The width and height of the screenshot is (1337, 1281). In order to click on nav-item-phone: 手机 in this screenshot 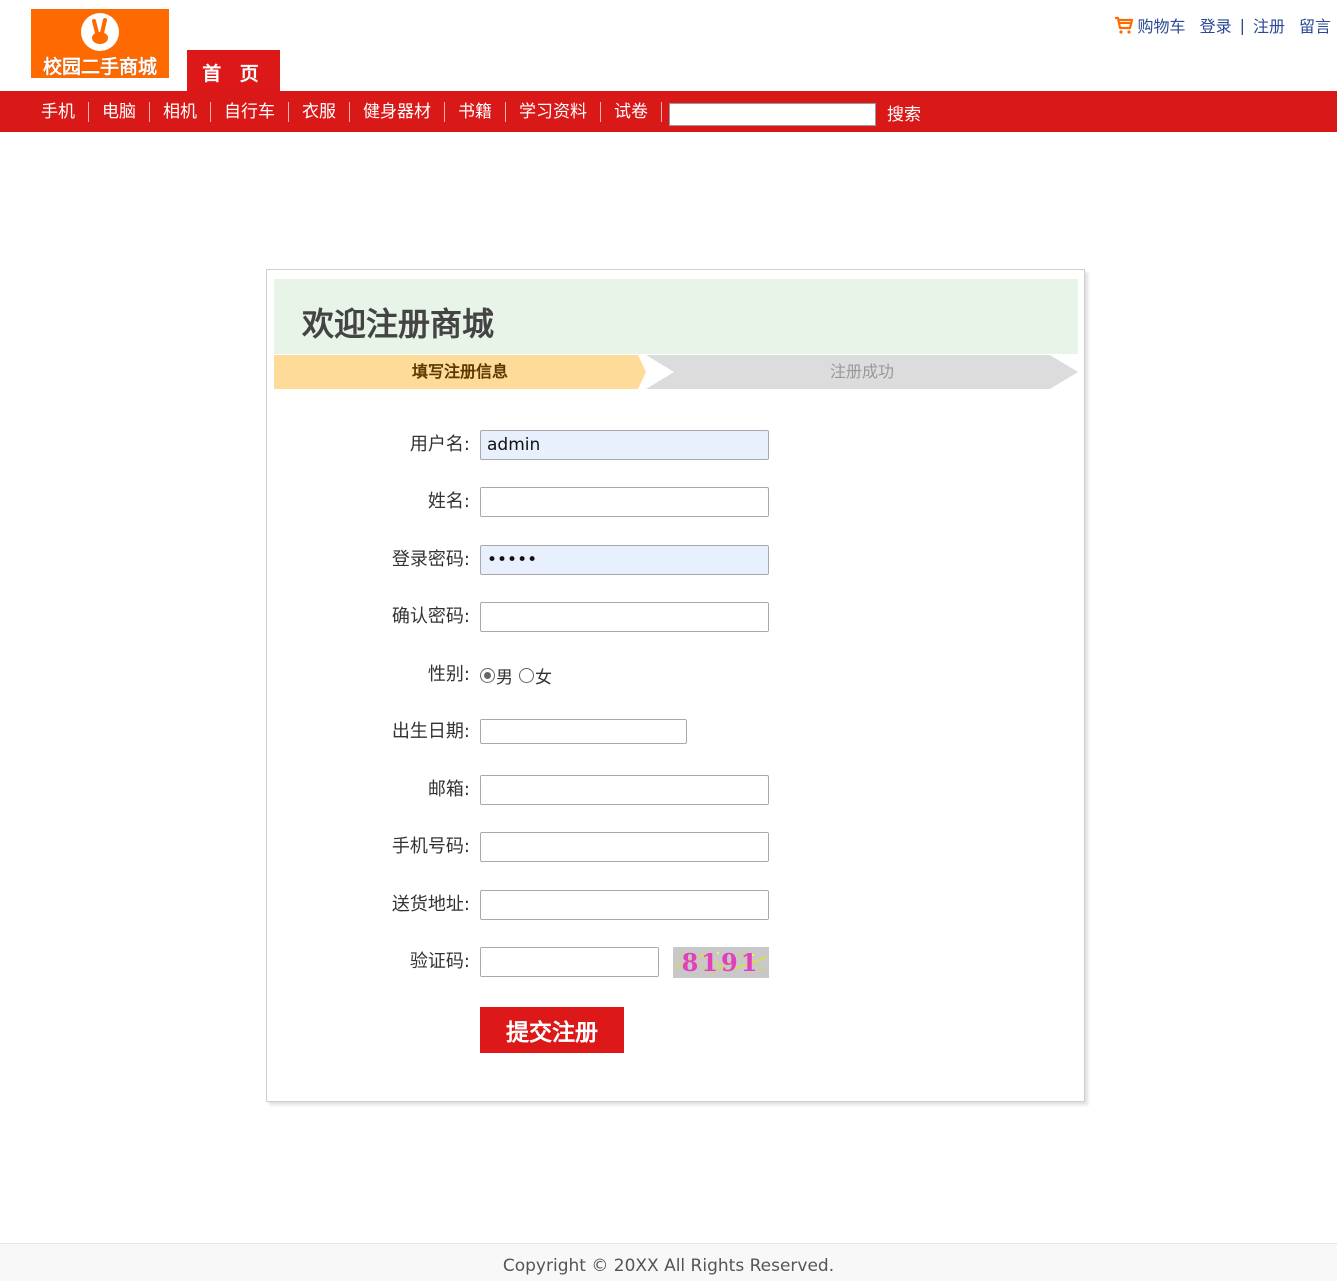, I will do `click(58, 111)`.